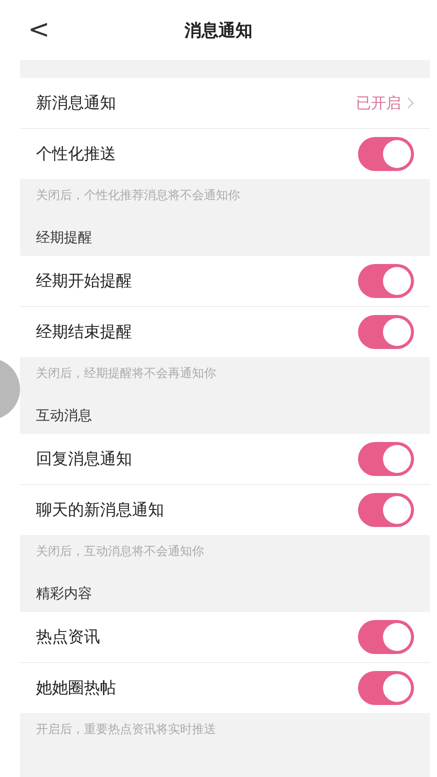  Describe the element at coordinates (138, 195) in the screenshot. I see `section-note: 关闭后，个性化推荐消息将不会通知你` at that location.